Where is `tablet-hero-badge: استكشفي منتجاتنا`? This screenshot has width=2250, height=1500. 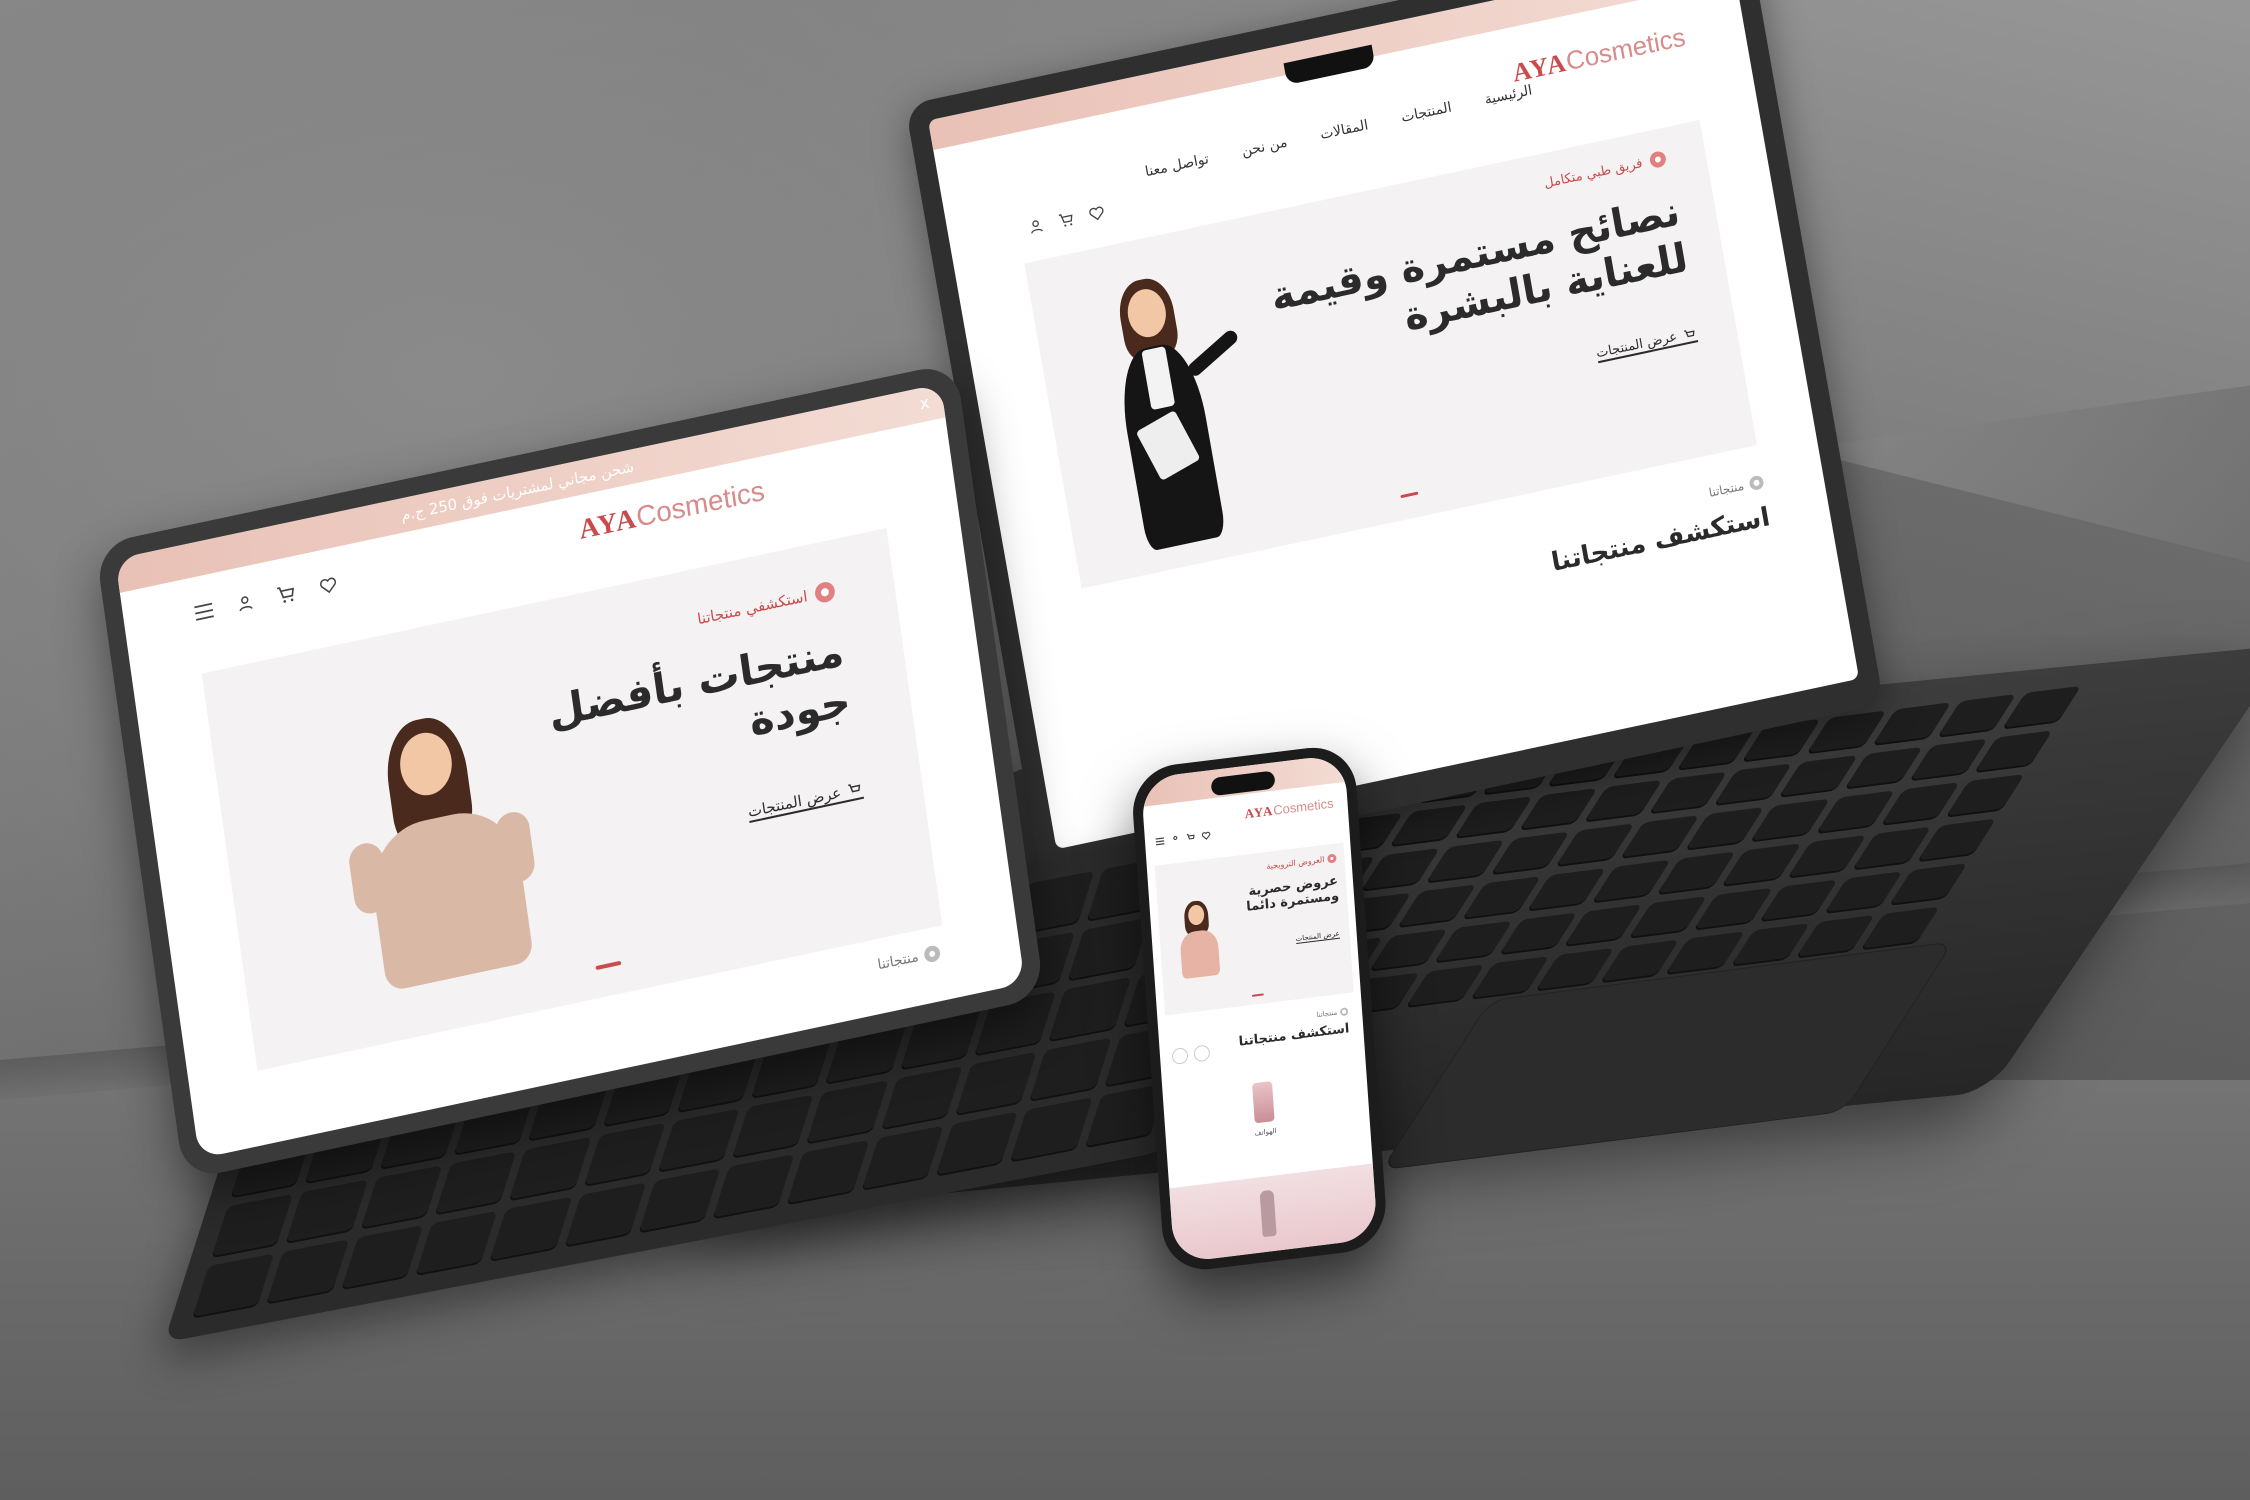 tablet-hero-badge: استكشفي منتجاتنا is located at coordinates (766, 604).